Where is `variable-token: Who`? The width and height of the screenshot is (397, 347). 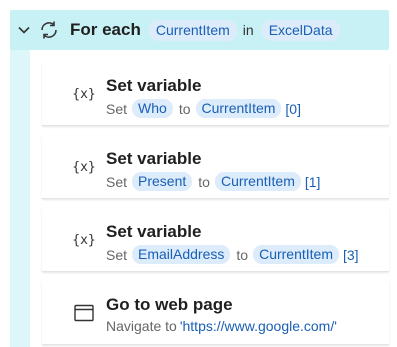
variable-token: Who is located at coordinates (152, 108).